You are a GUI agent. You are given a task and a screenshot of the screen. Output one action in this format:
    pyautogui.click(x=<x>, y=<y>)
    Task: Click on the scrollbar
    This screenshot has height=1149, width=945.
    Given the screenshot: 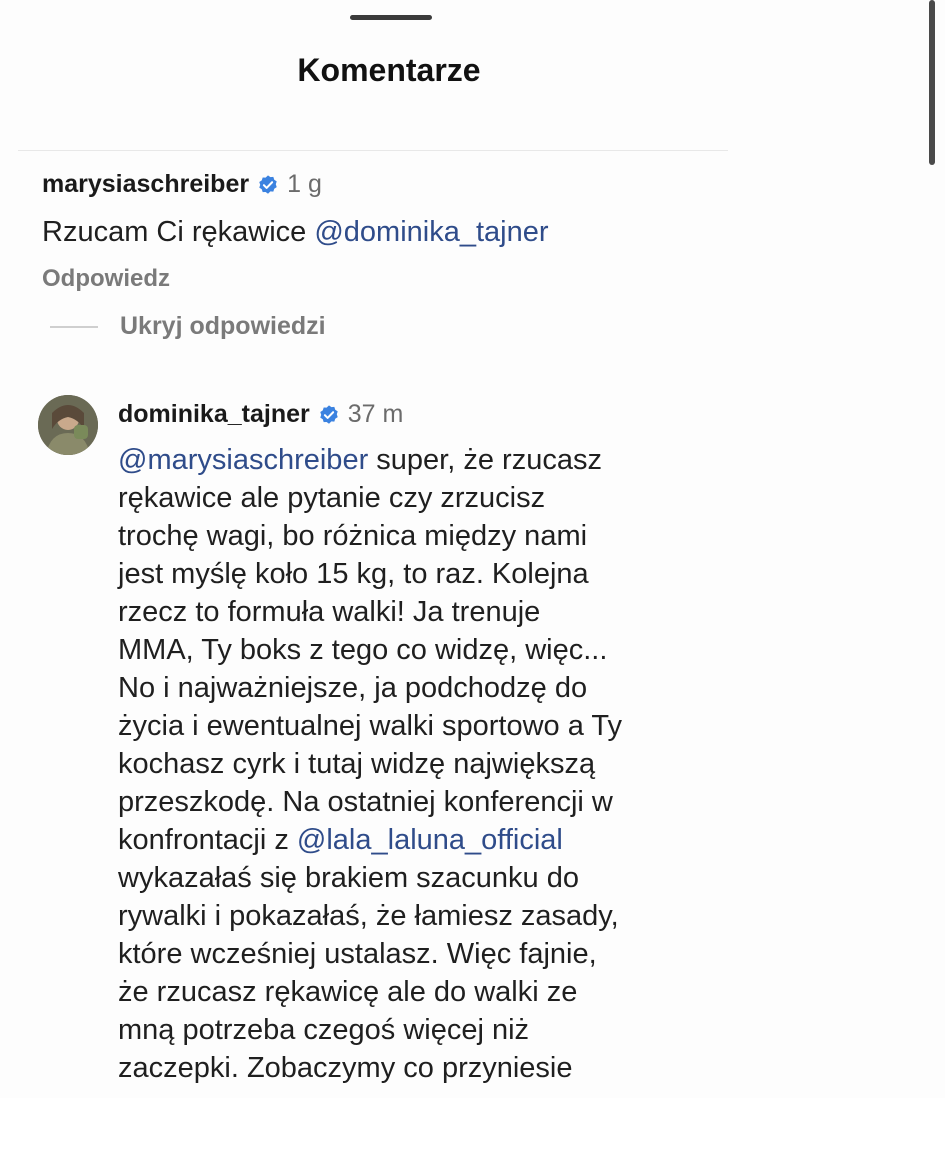 What is the action you would take?
    pyautogui.click(x=932, y=82)
    